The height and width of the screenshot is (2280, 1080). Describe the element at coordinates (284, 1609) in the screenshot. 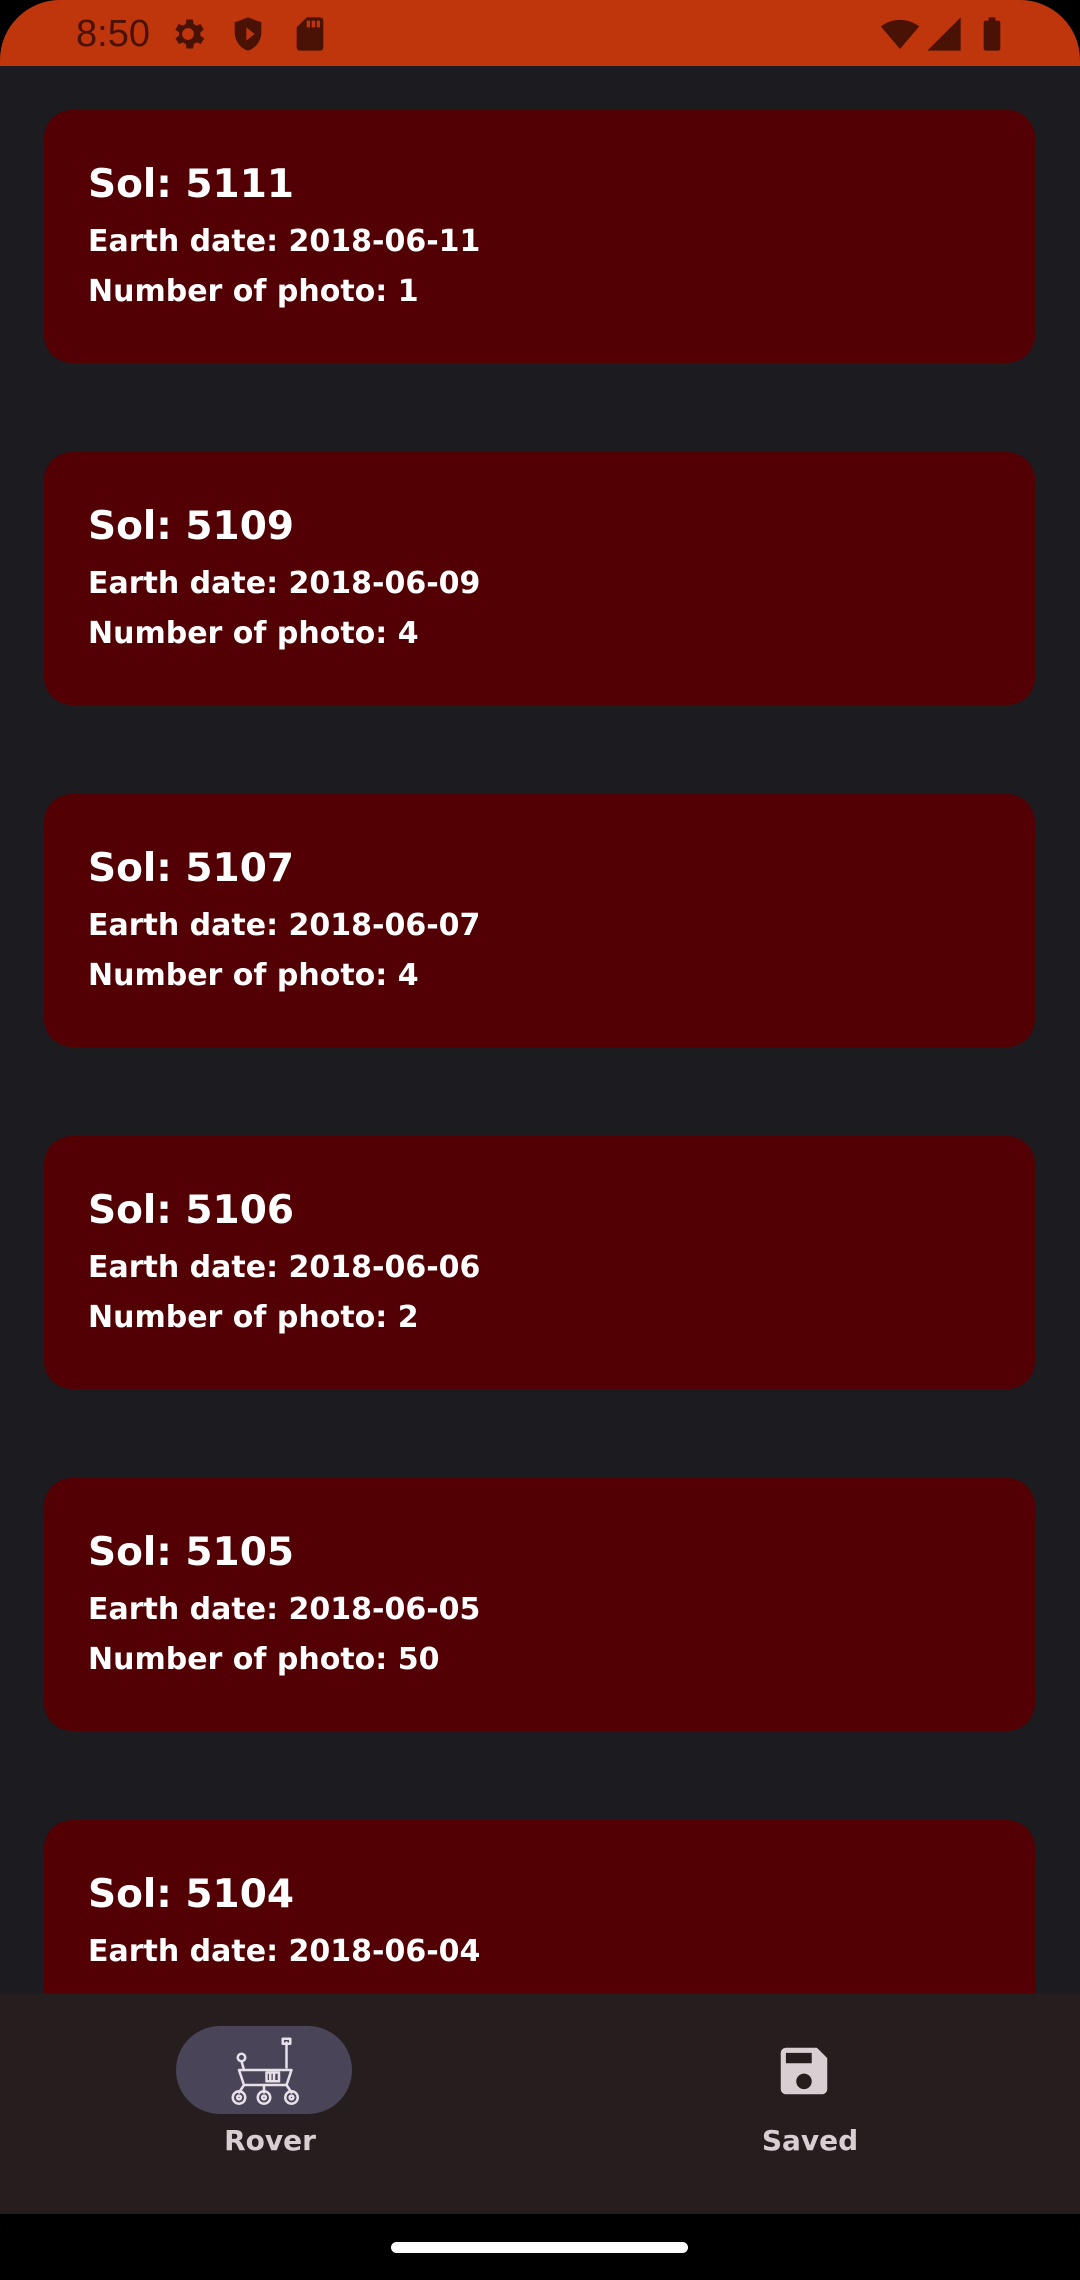

I see `earth-date: Earth date: 2018-06-05` at that location.